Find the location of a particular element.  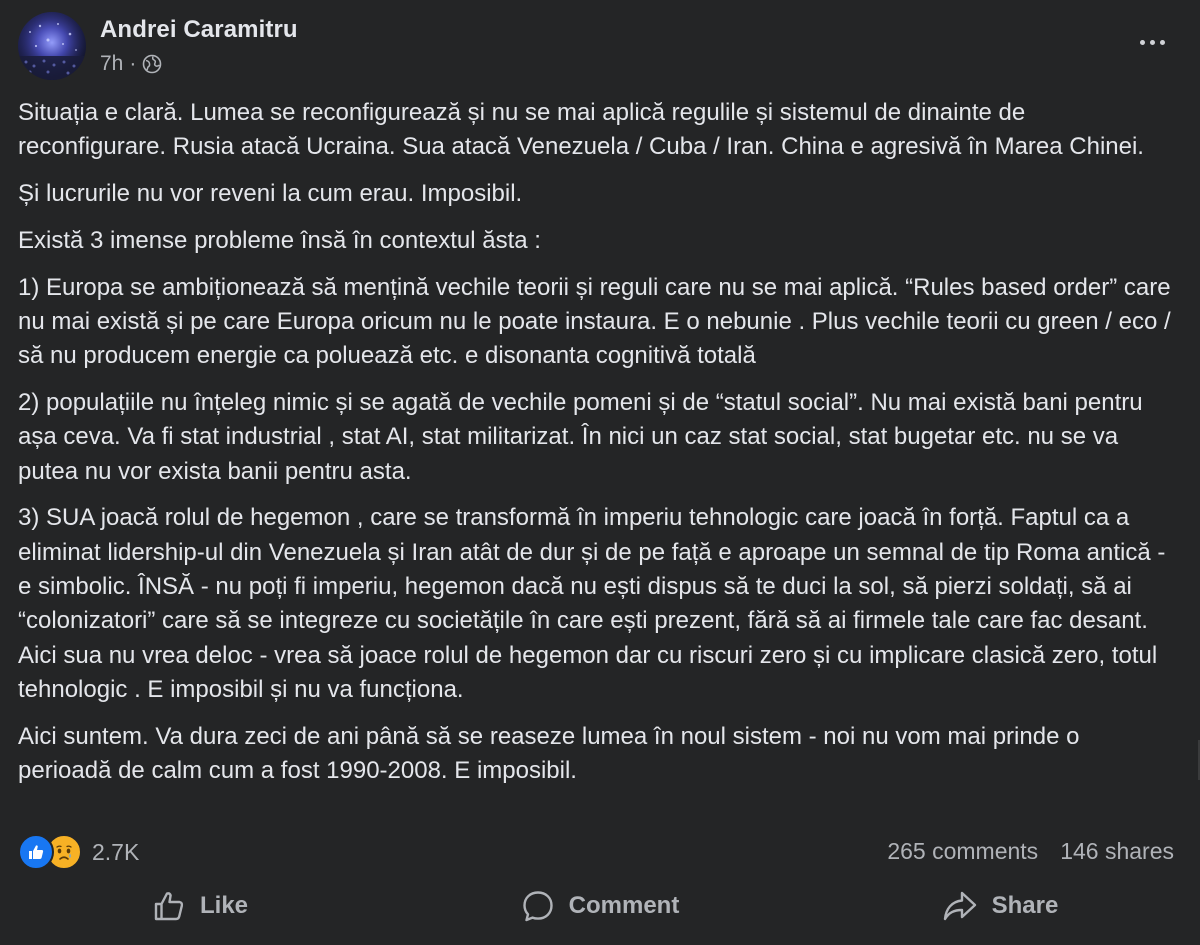

more-options-button is located at coordinates (1152, 42).